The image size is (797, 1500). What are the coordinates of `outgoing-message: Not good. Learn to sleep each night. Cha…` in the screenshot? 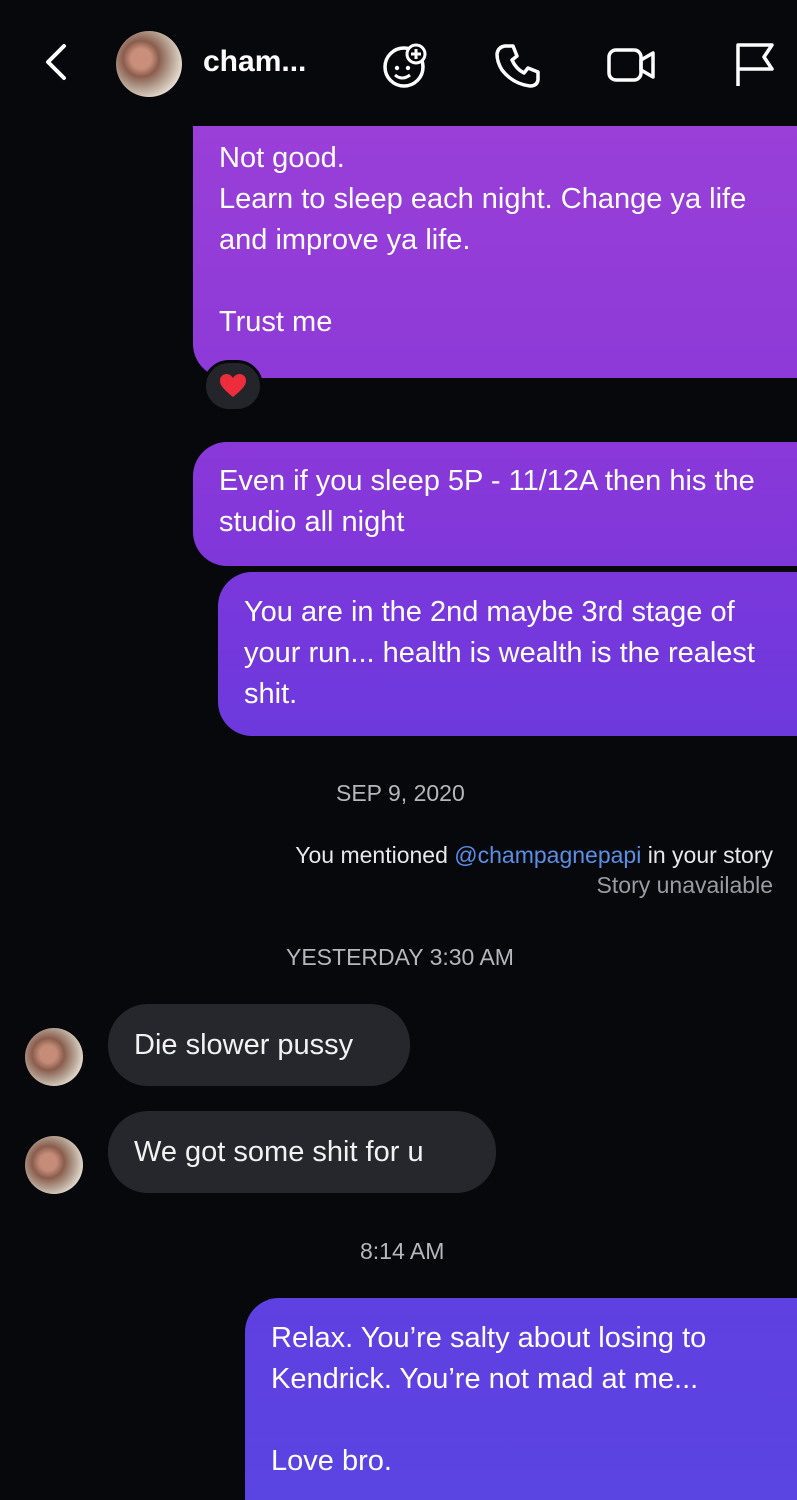 It's located at (495, 252).